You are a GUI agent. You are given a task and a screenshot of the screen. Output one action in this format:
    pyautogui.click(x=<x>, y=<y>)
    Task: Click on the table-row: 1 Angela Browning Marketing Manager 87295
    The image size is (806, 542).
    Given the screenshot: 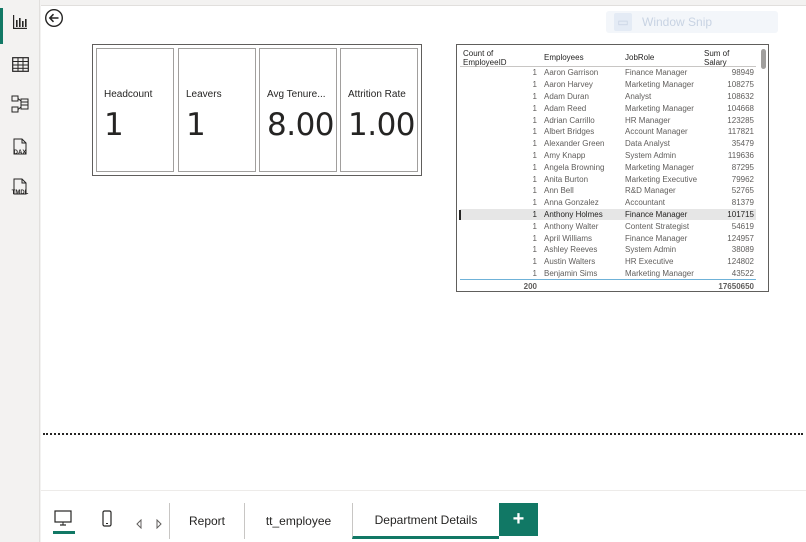 What is the action you would take?
    pyautogui.click(x=608, y=167)
    